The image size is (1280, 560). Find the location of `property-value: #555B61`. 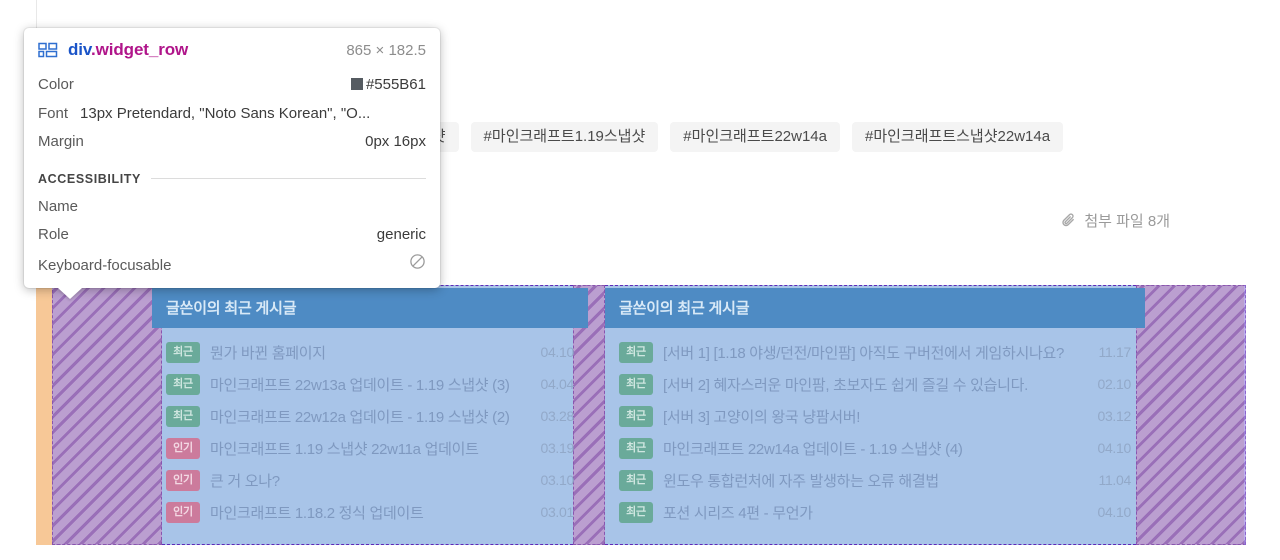

property-value: #555B61 is located at coordinates (388, 85).